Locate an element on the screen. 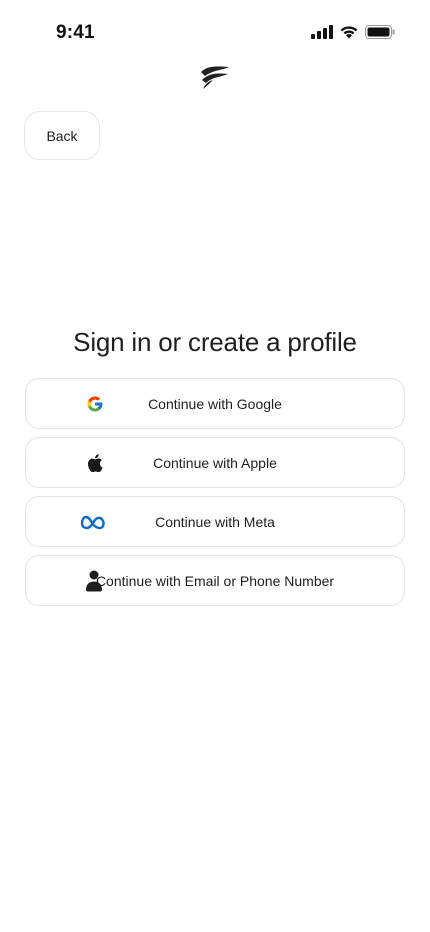 This screenshot has width=430, height=932. status-bar: 9:41 is located at coordinates (215, 33).